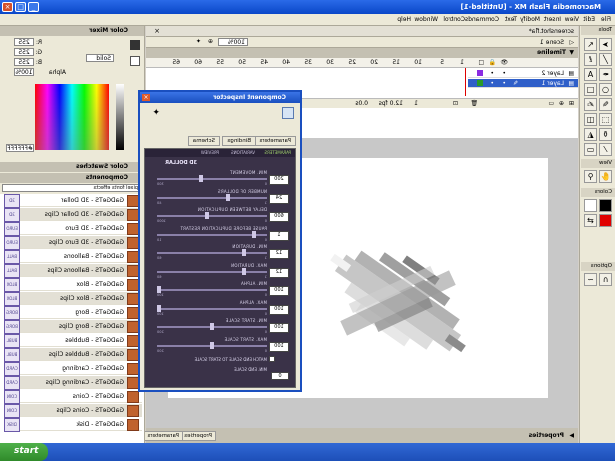  What do you see at coordinates (275, 141) in the screenshot?
I see `tab-parameters-inspector: Parameters` at bounding box center [275, 141].